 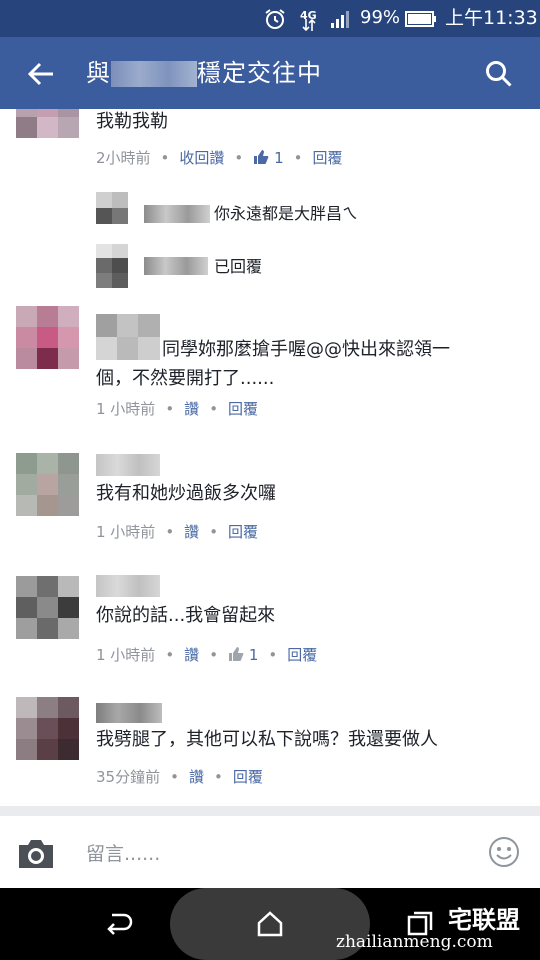 I want to click on unlike-button: 收回讚, so click(x=201, y=158).